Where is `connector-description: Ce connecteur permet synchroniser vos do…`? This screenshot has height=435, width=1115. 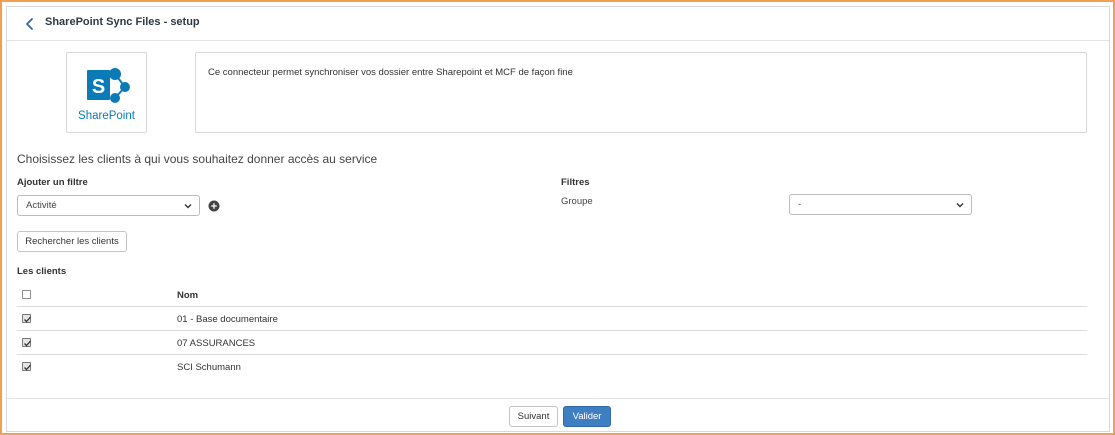
connector-description: Ce connecteur permet synchroniser vos do… is located at coordinates (641, 92).